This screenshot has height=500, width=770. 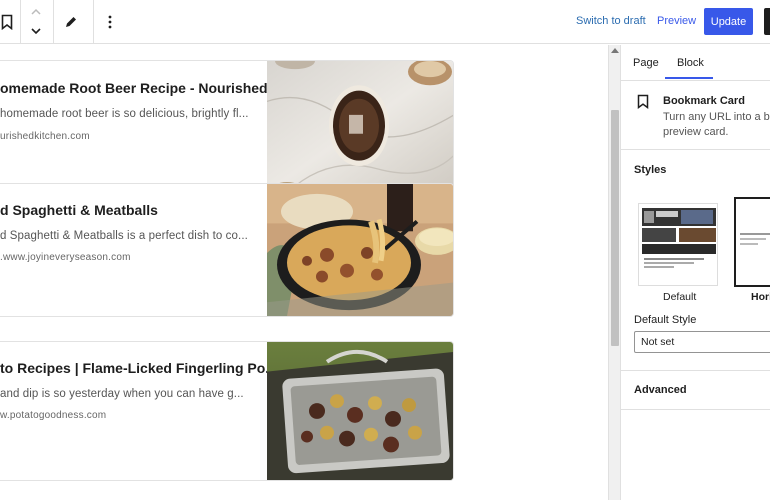 What do you see at coordinates (36, 31) in the screenshot?
I see `move-down-icon` at bounding box center [36, 31].